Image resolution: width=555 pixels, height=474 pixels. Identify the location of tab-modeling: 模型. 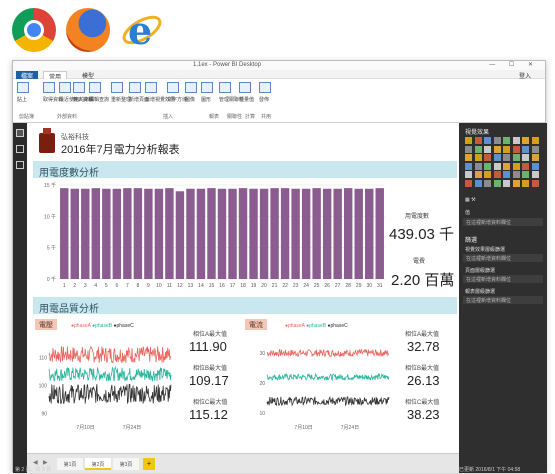
(88, 75).